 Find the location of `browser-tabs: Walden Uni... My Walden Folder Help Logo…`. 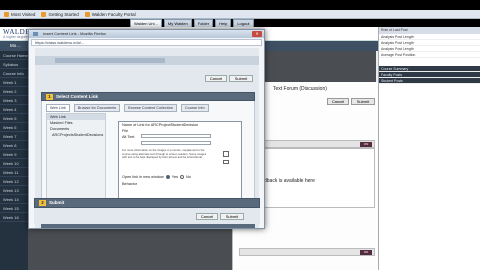

browser-tabs: Walden Uni... My Walden Folder Help Logo… is located at coordinates (305, 23).